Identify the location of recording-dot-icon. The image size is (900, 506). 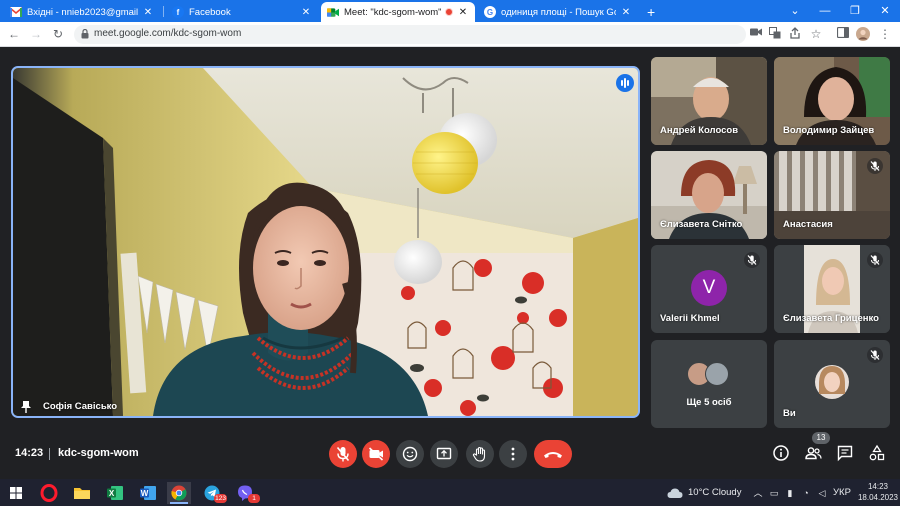
(449, 12).